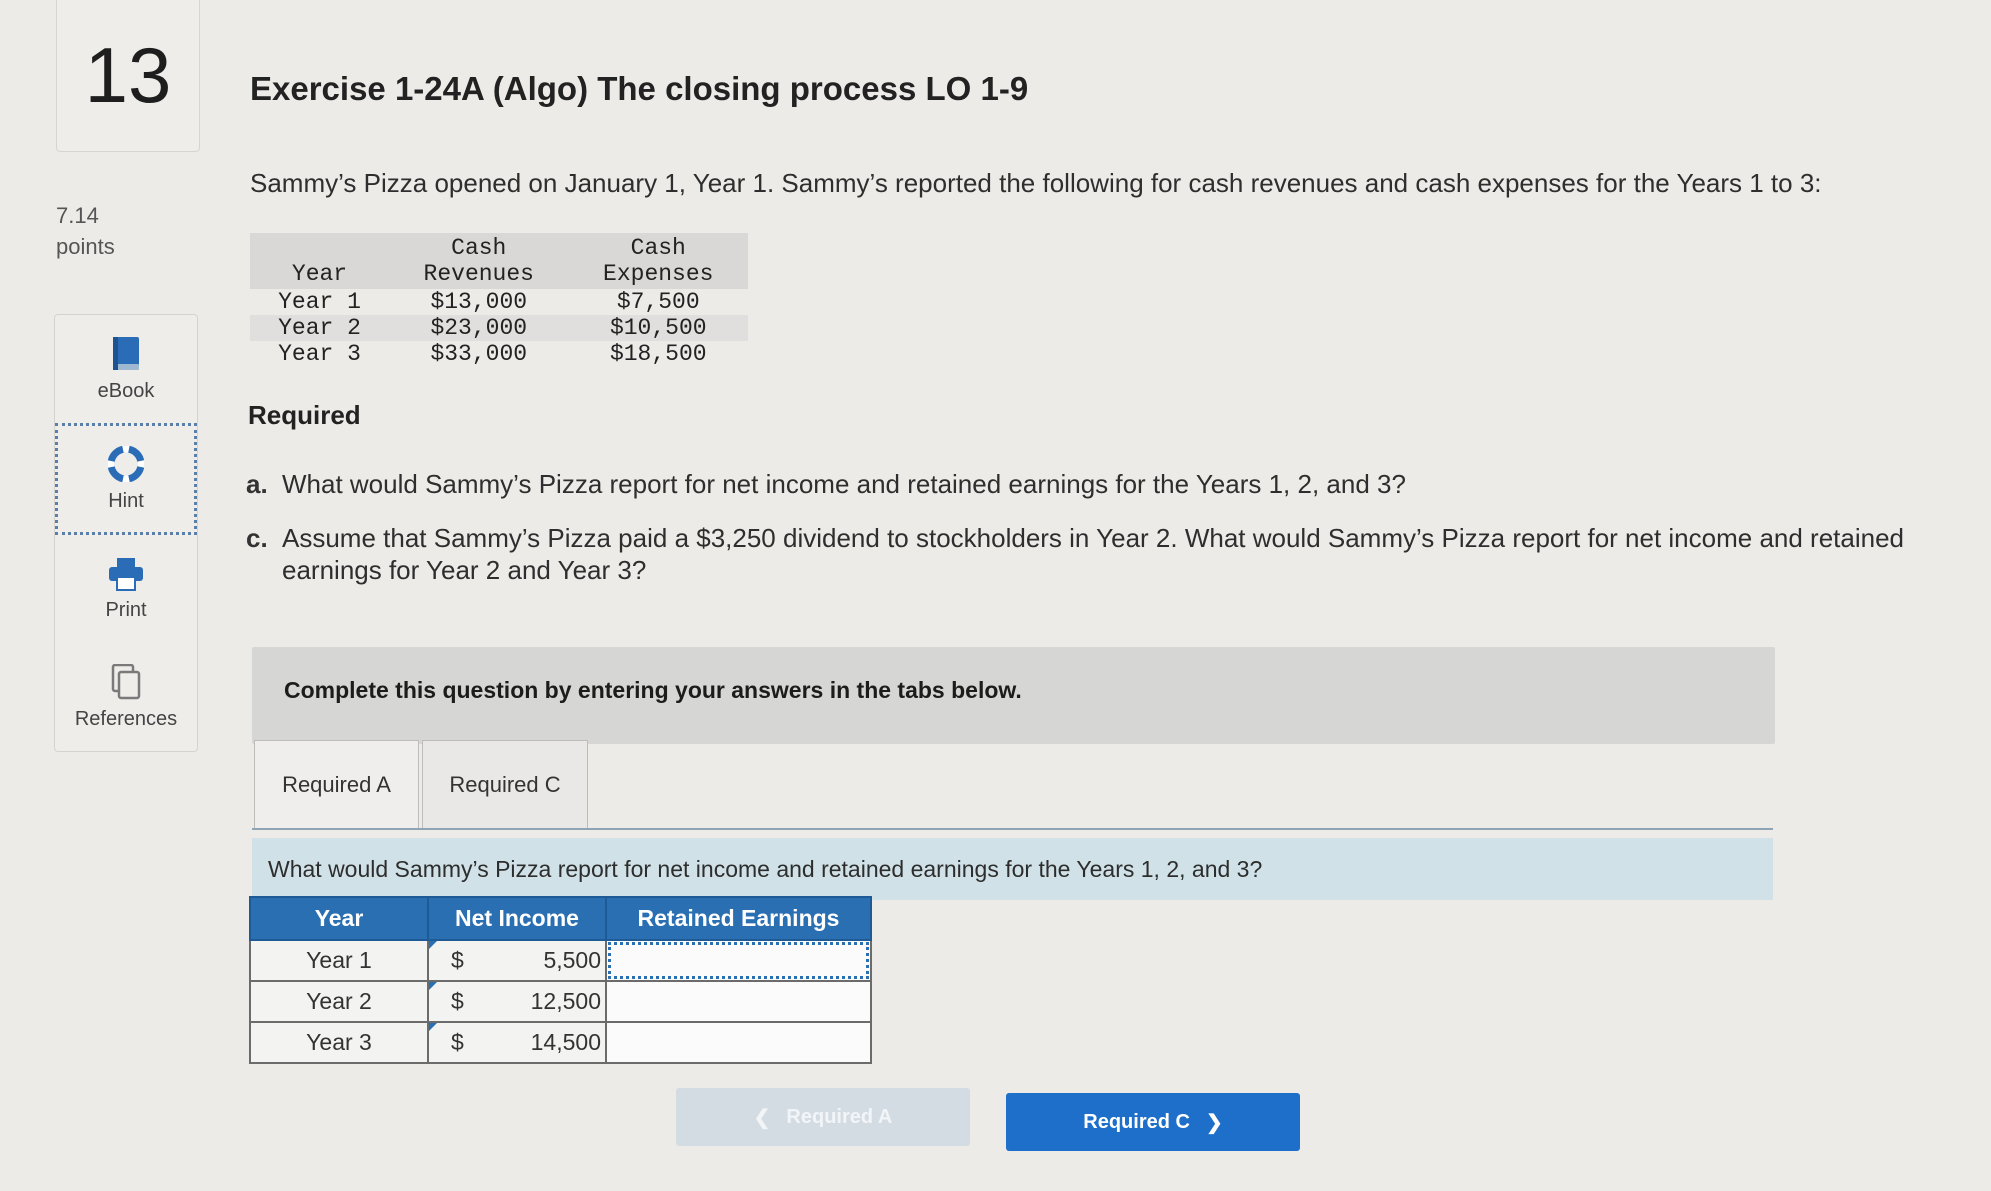 This screenshot has height=1191, width=1991. I want to click on chevron-right-icon: ❯, so click(1214, 1122).